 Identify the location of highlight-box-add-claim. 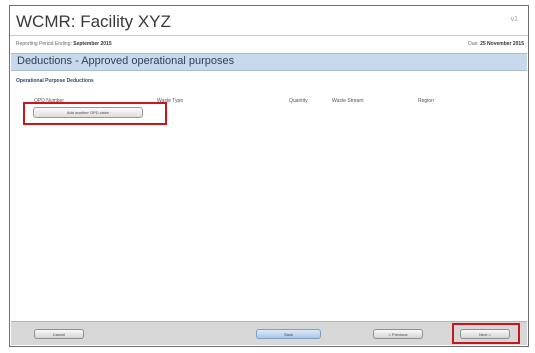
(95, 113).